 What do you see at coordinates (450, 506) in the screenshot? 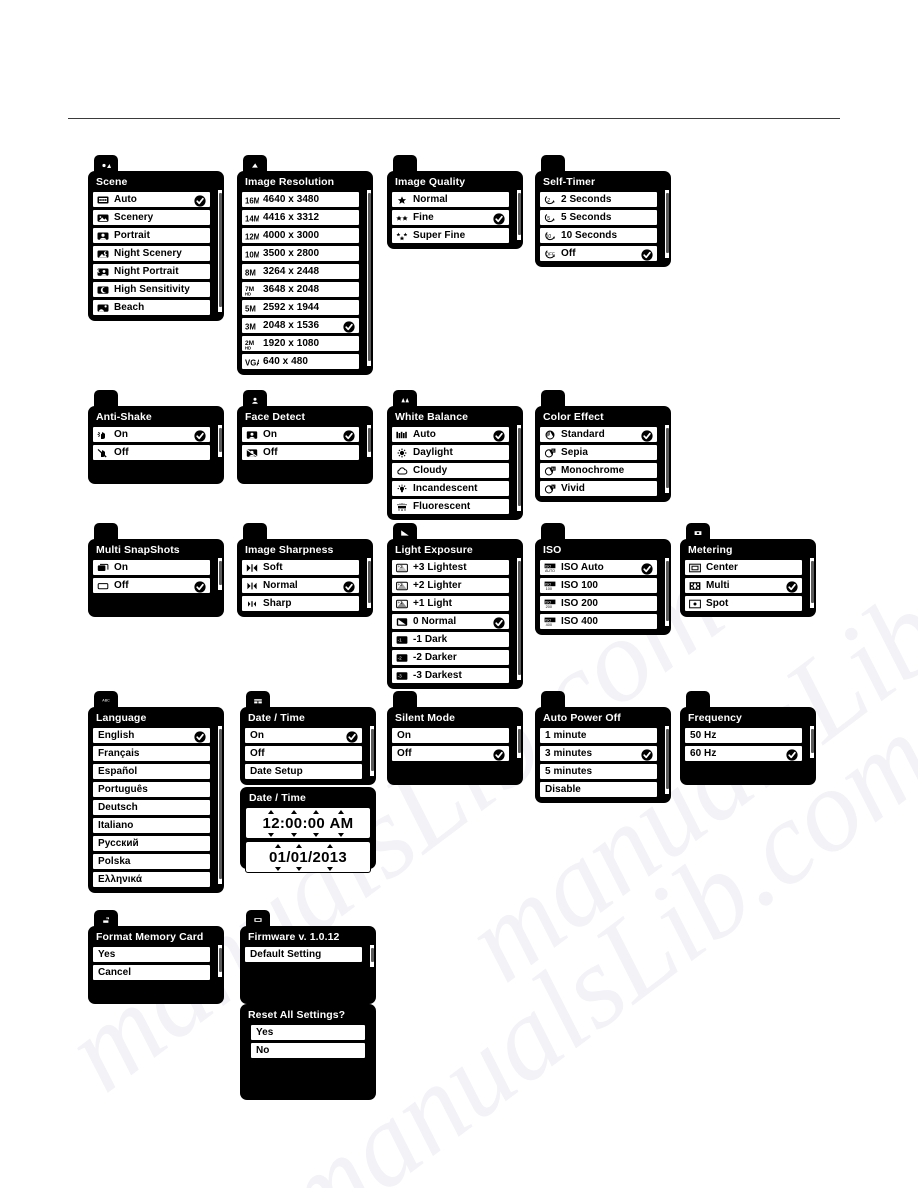
I see `menu-item-white-balance-4: Fluorescent` at bounding box center [450, 506].